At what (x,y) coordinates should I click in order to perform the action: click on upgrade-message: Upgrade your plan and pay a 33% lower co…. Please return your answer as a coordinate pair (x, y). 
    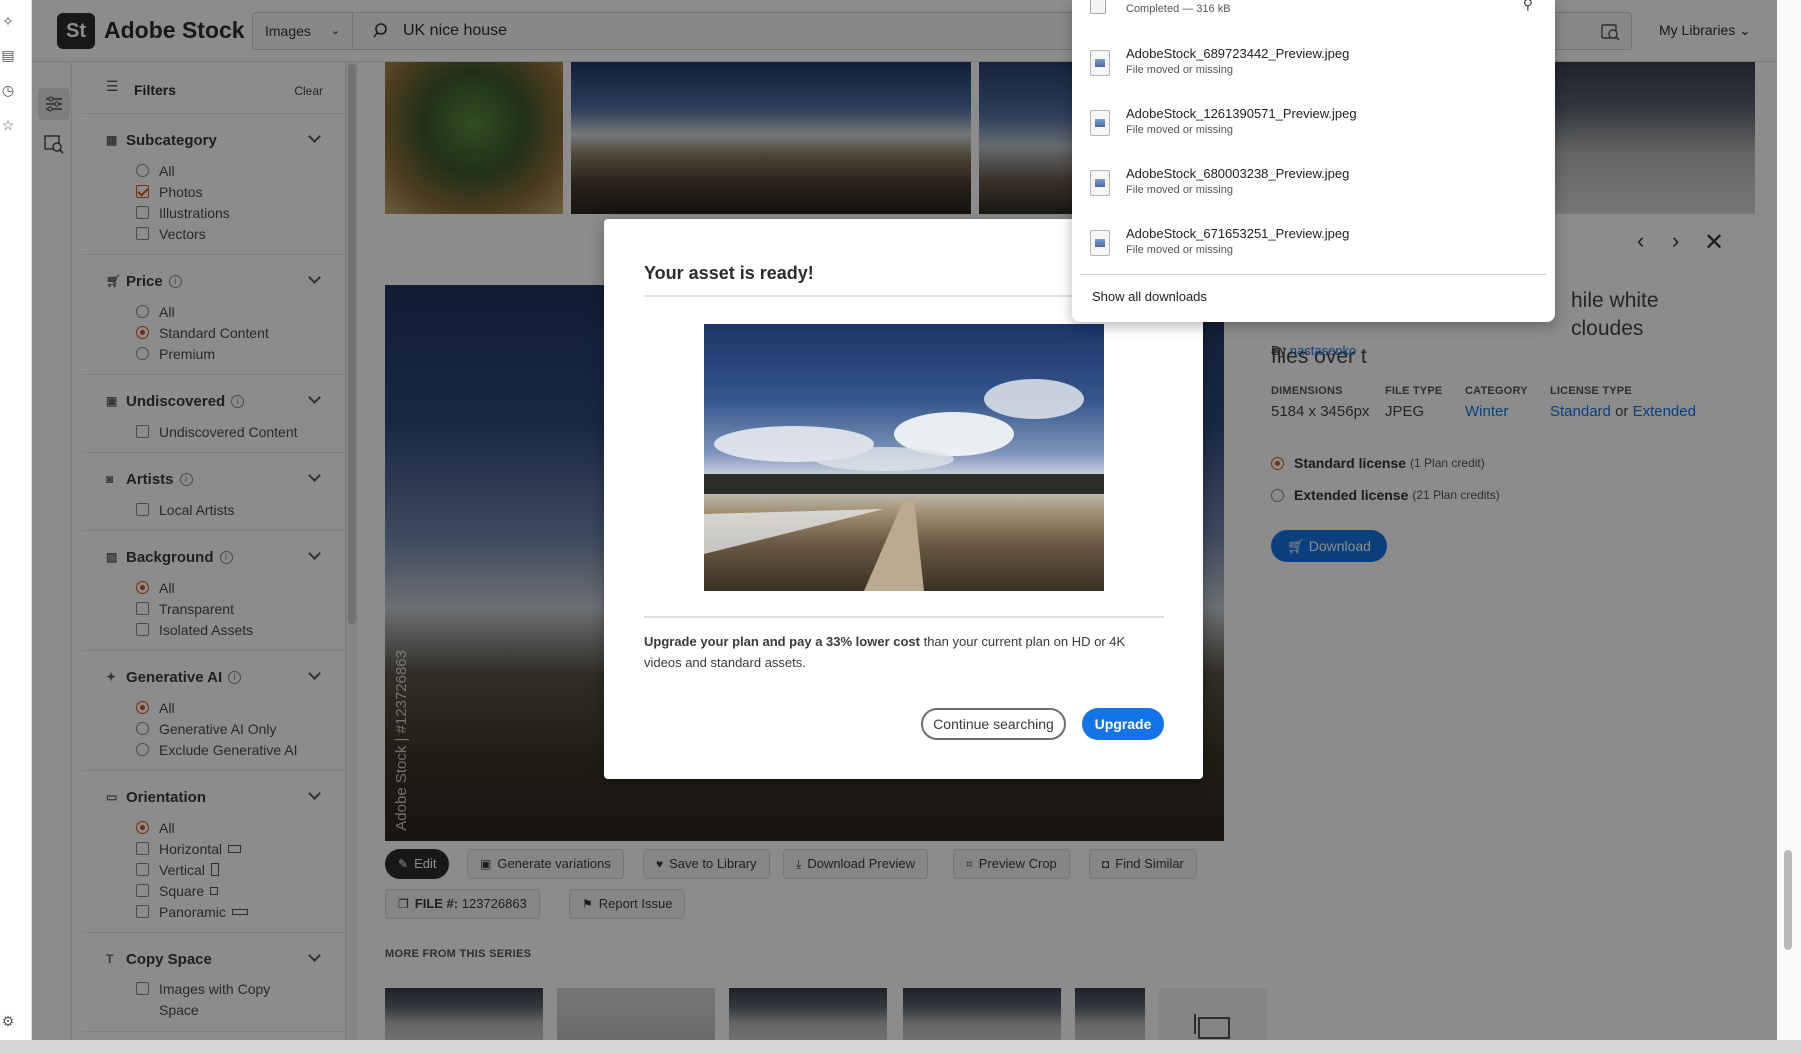
    Looking at the image, I should click on (904, 652).